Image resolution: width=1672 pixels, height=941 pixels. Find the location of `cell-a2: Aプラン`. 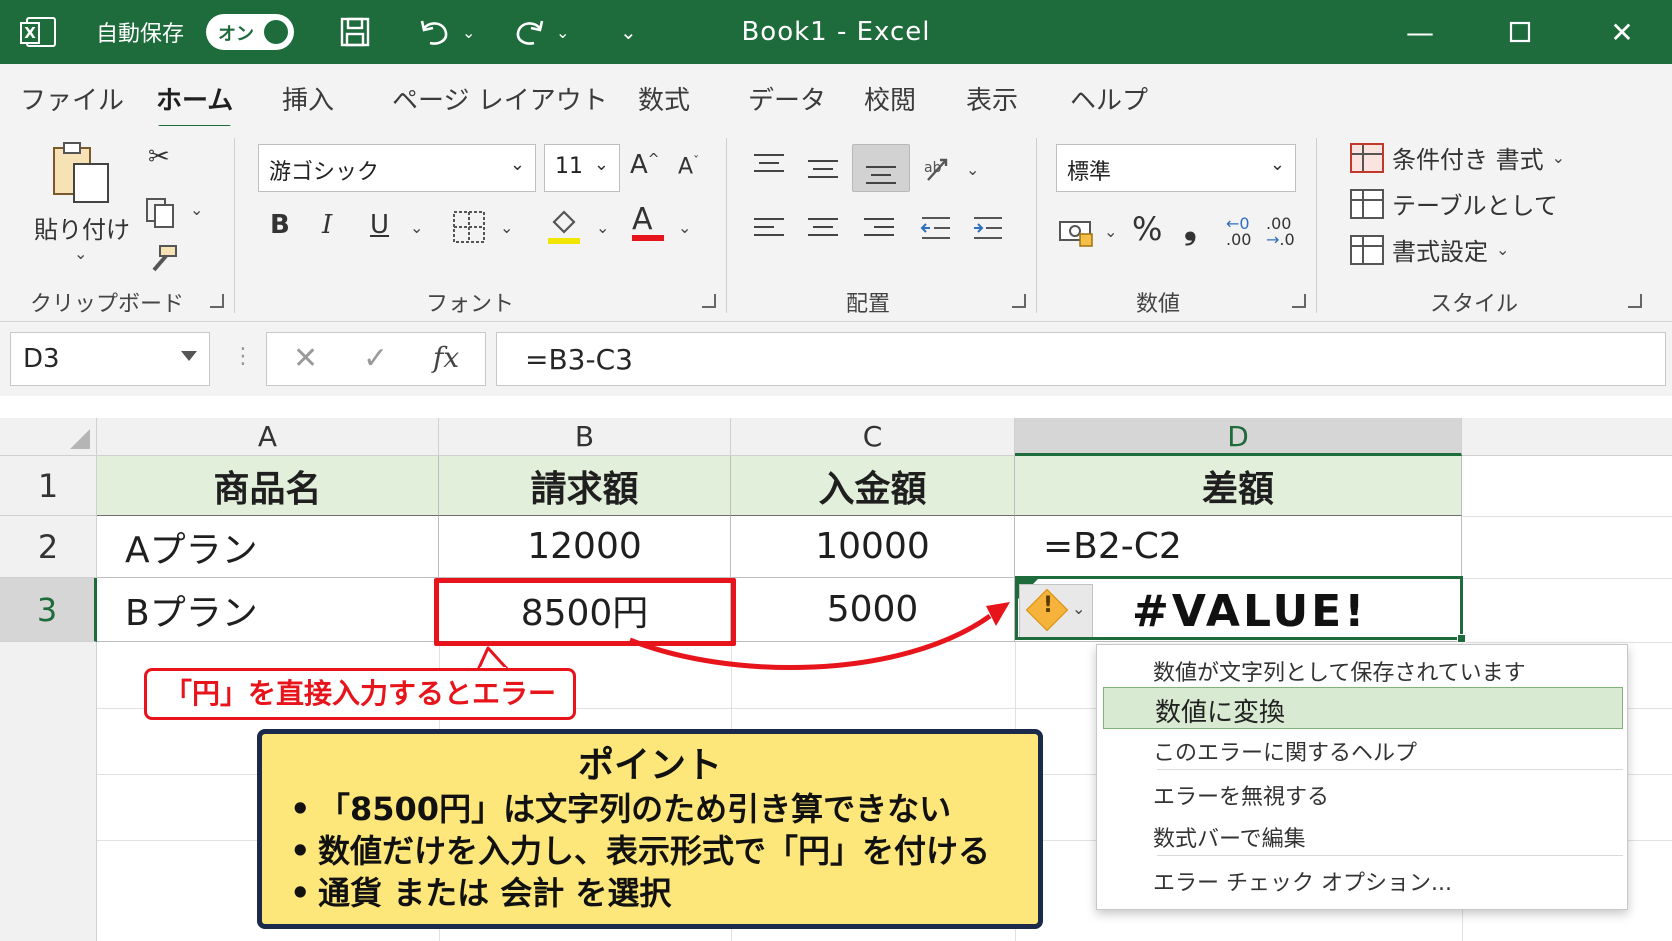

cell-a2: Aプラン is located at coordinates (268, 547).